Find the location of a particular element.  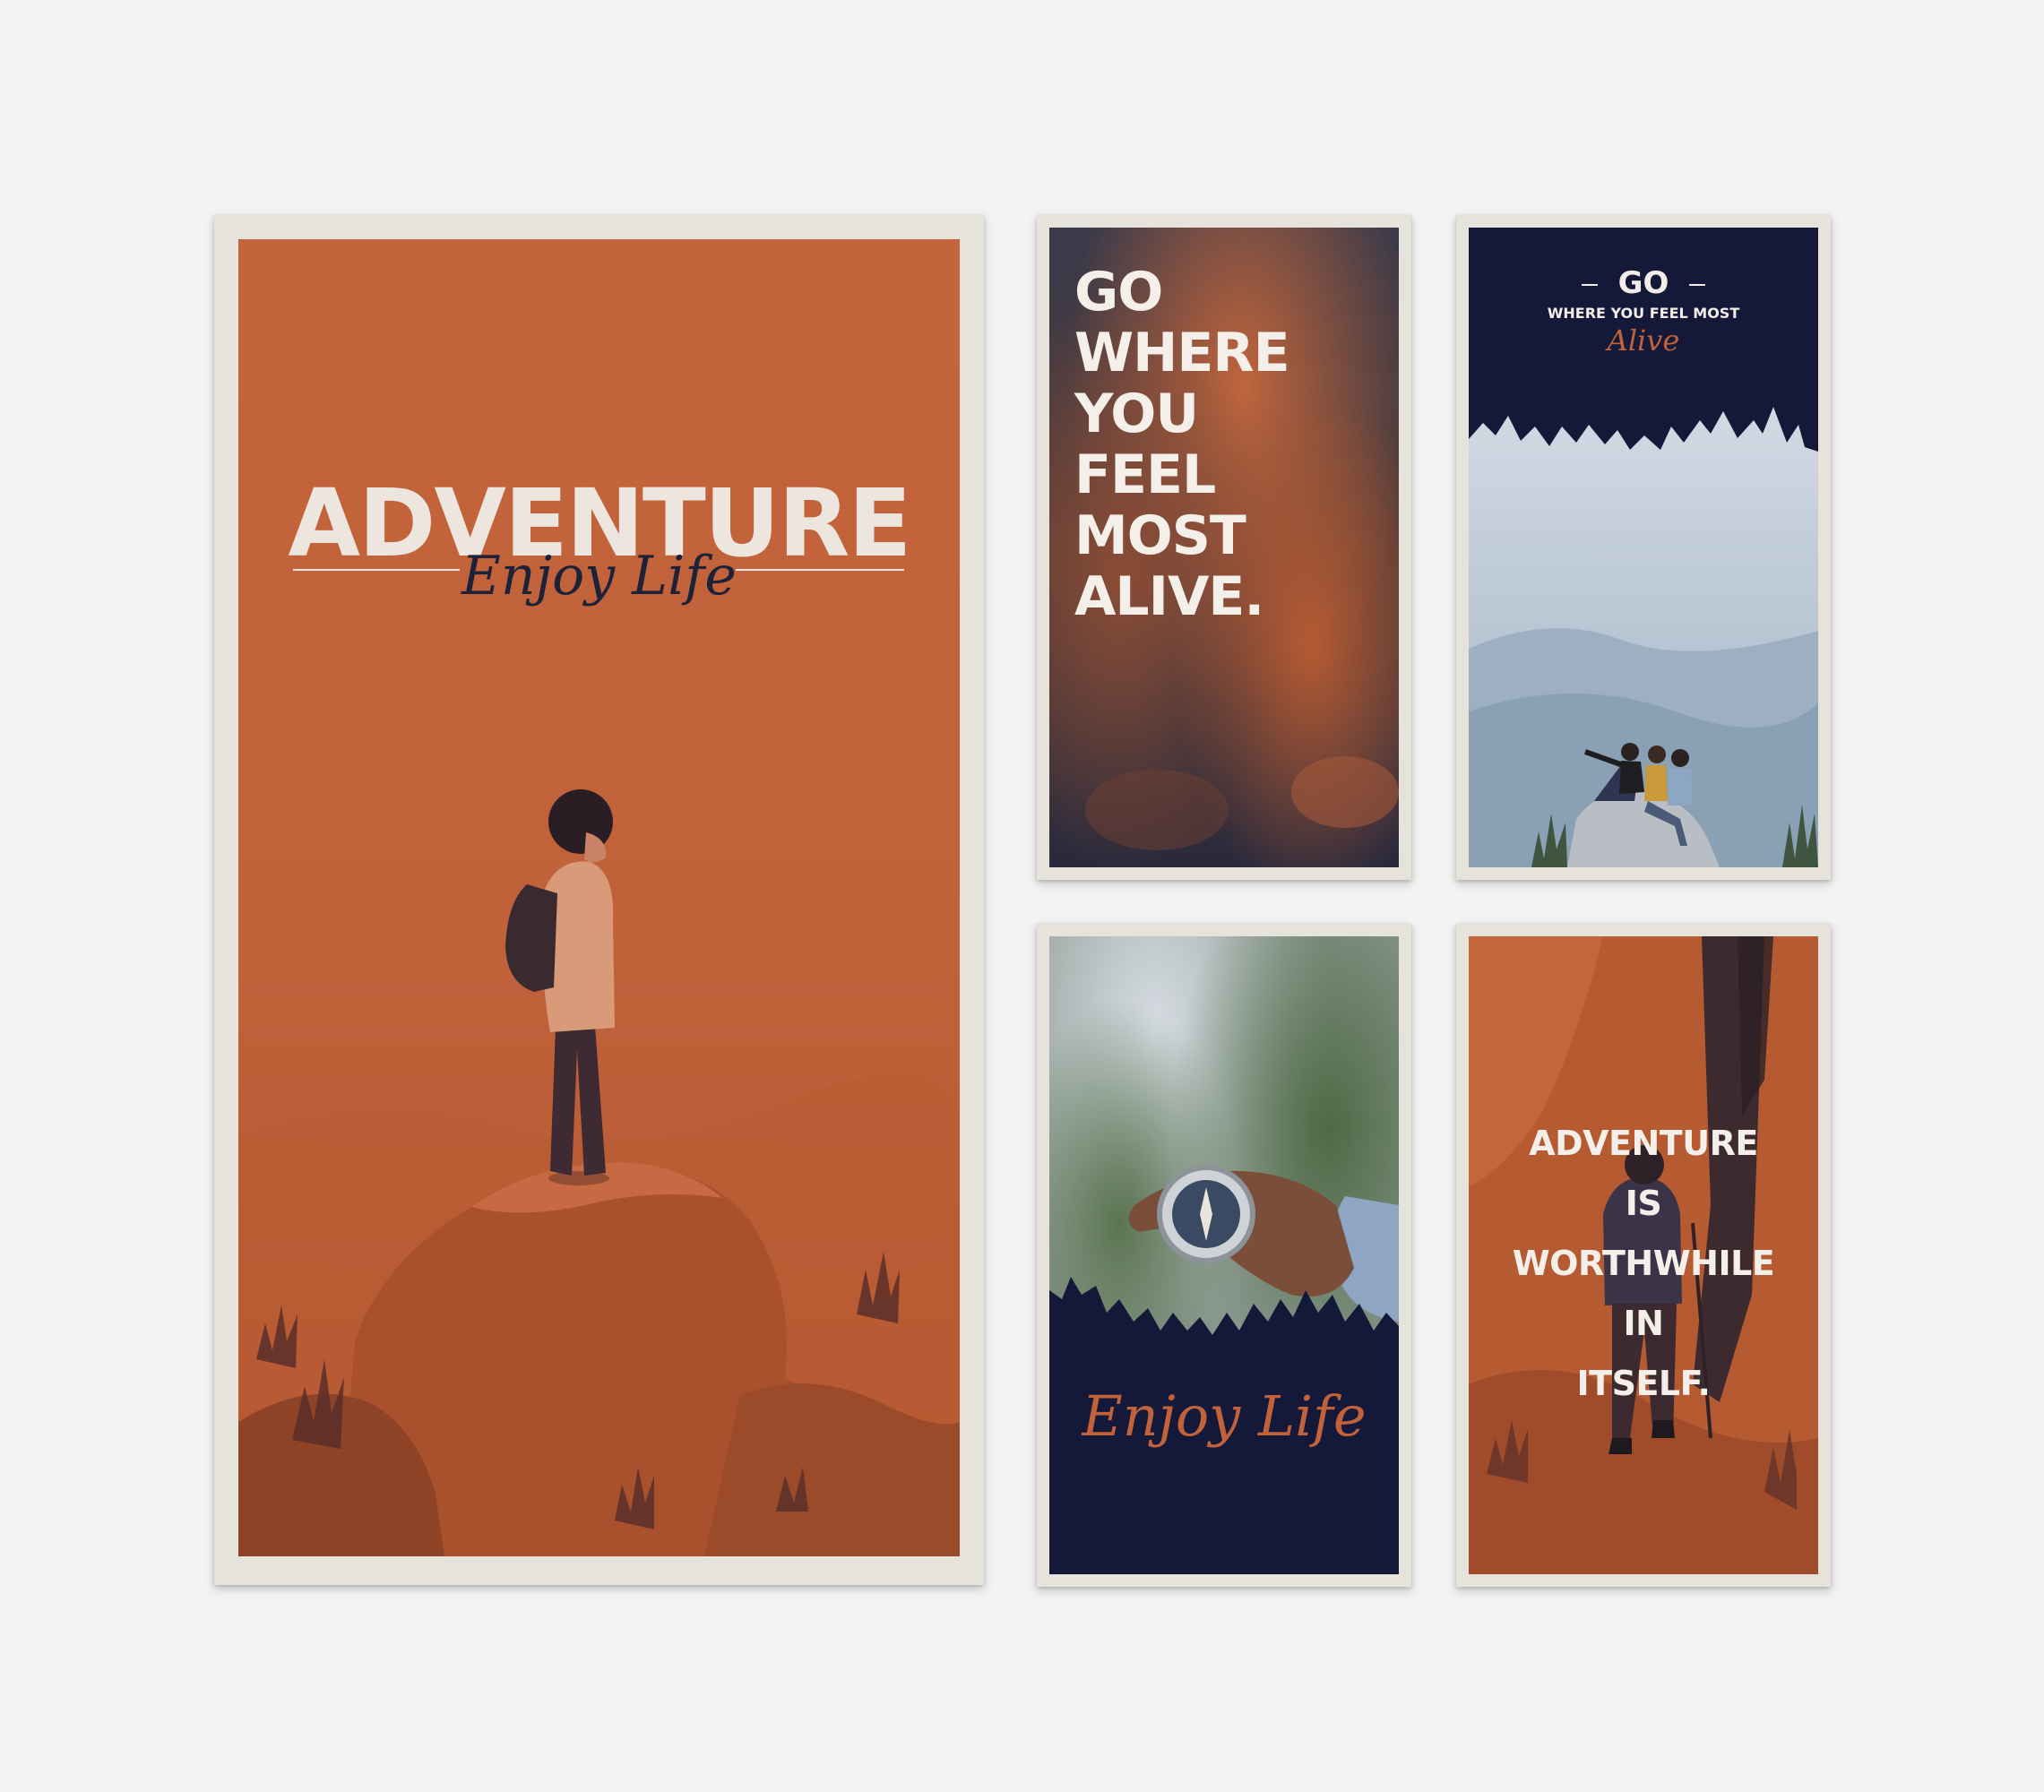

poster-script-word: Alive is located at coordinates (1643, 340).